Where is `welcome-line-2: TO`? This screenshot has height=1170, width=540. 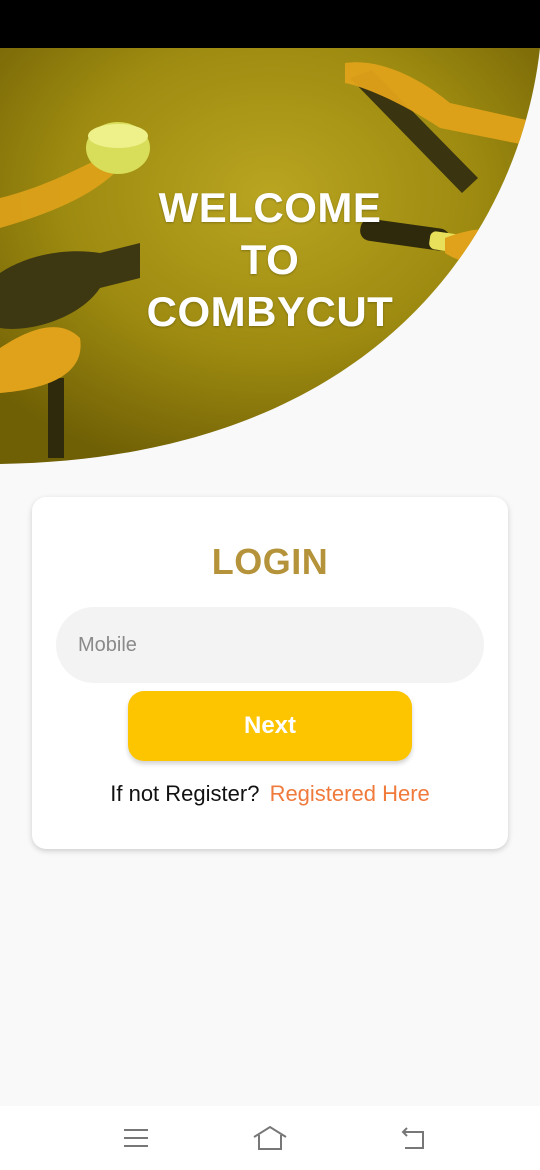 welcome-line-2: TO is located at coordinates (270, 259).